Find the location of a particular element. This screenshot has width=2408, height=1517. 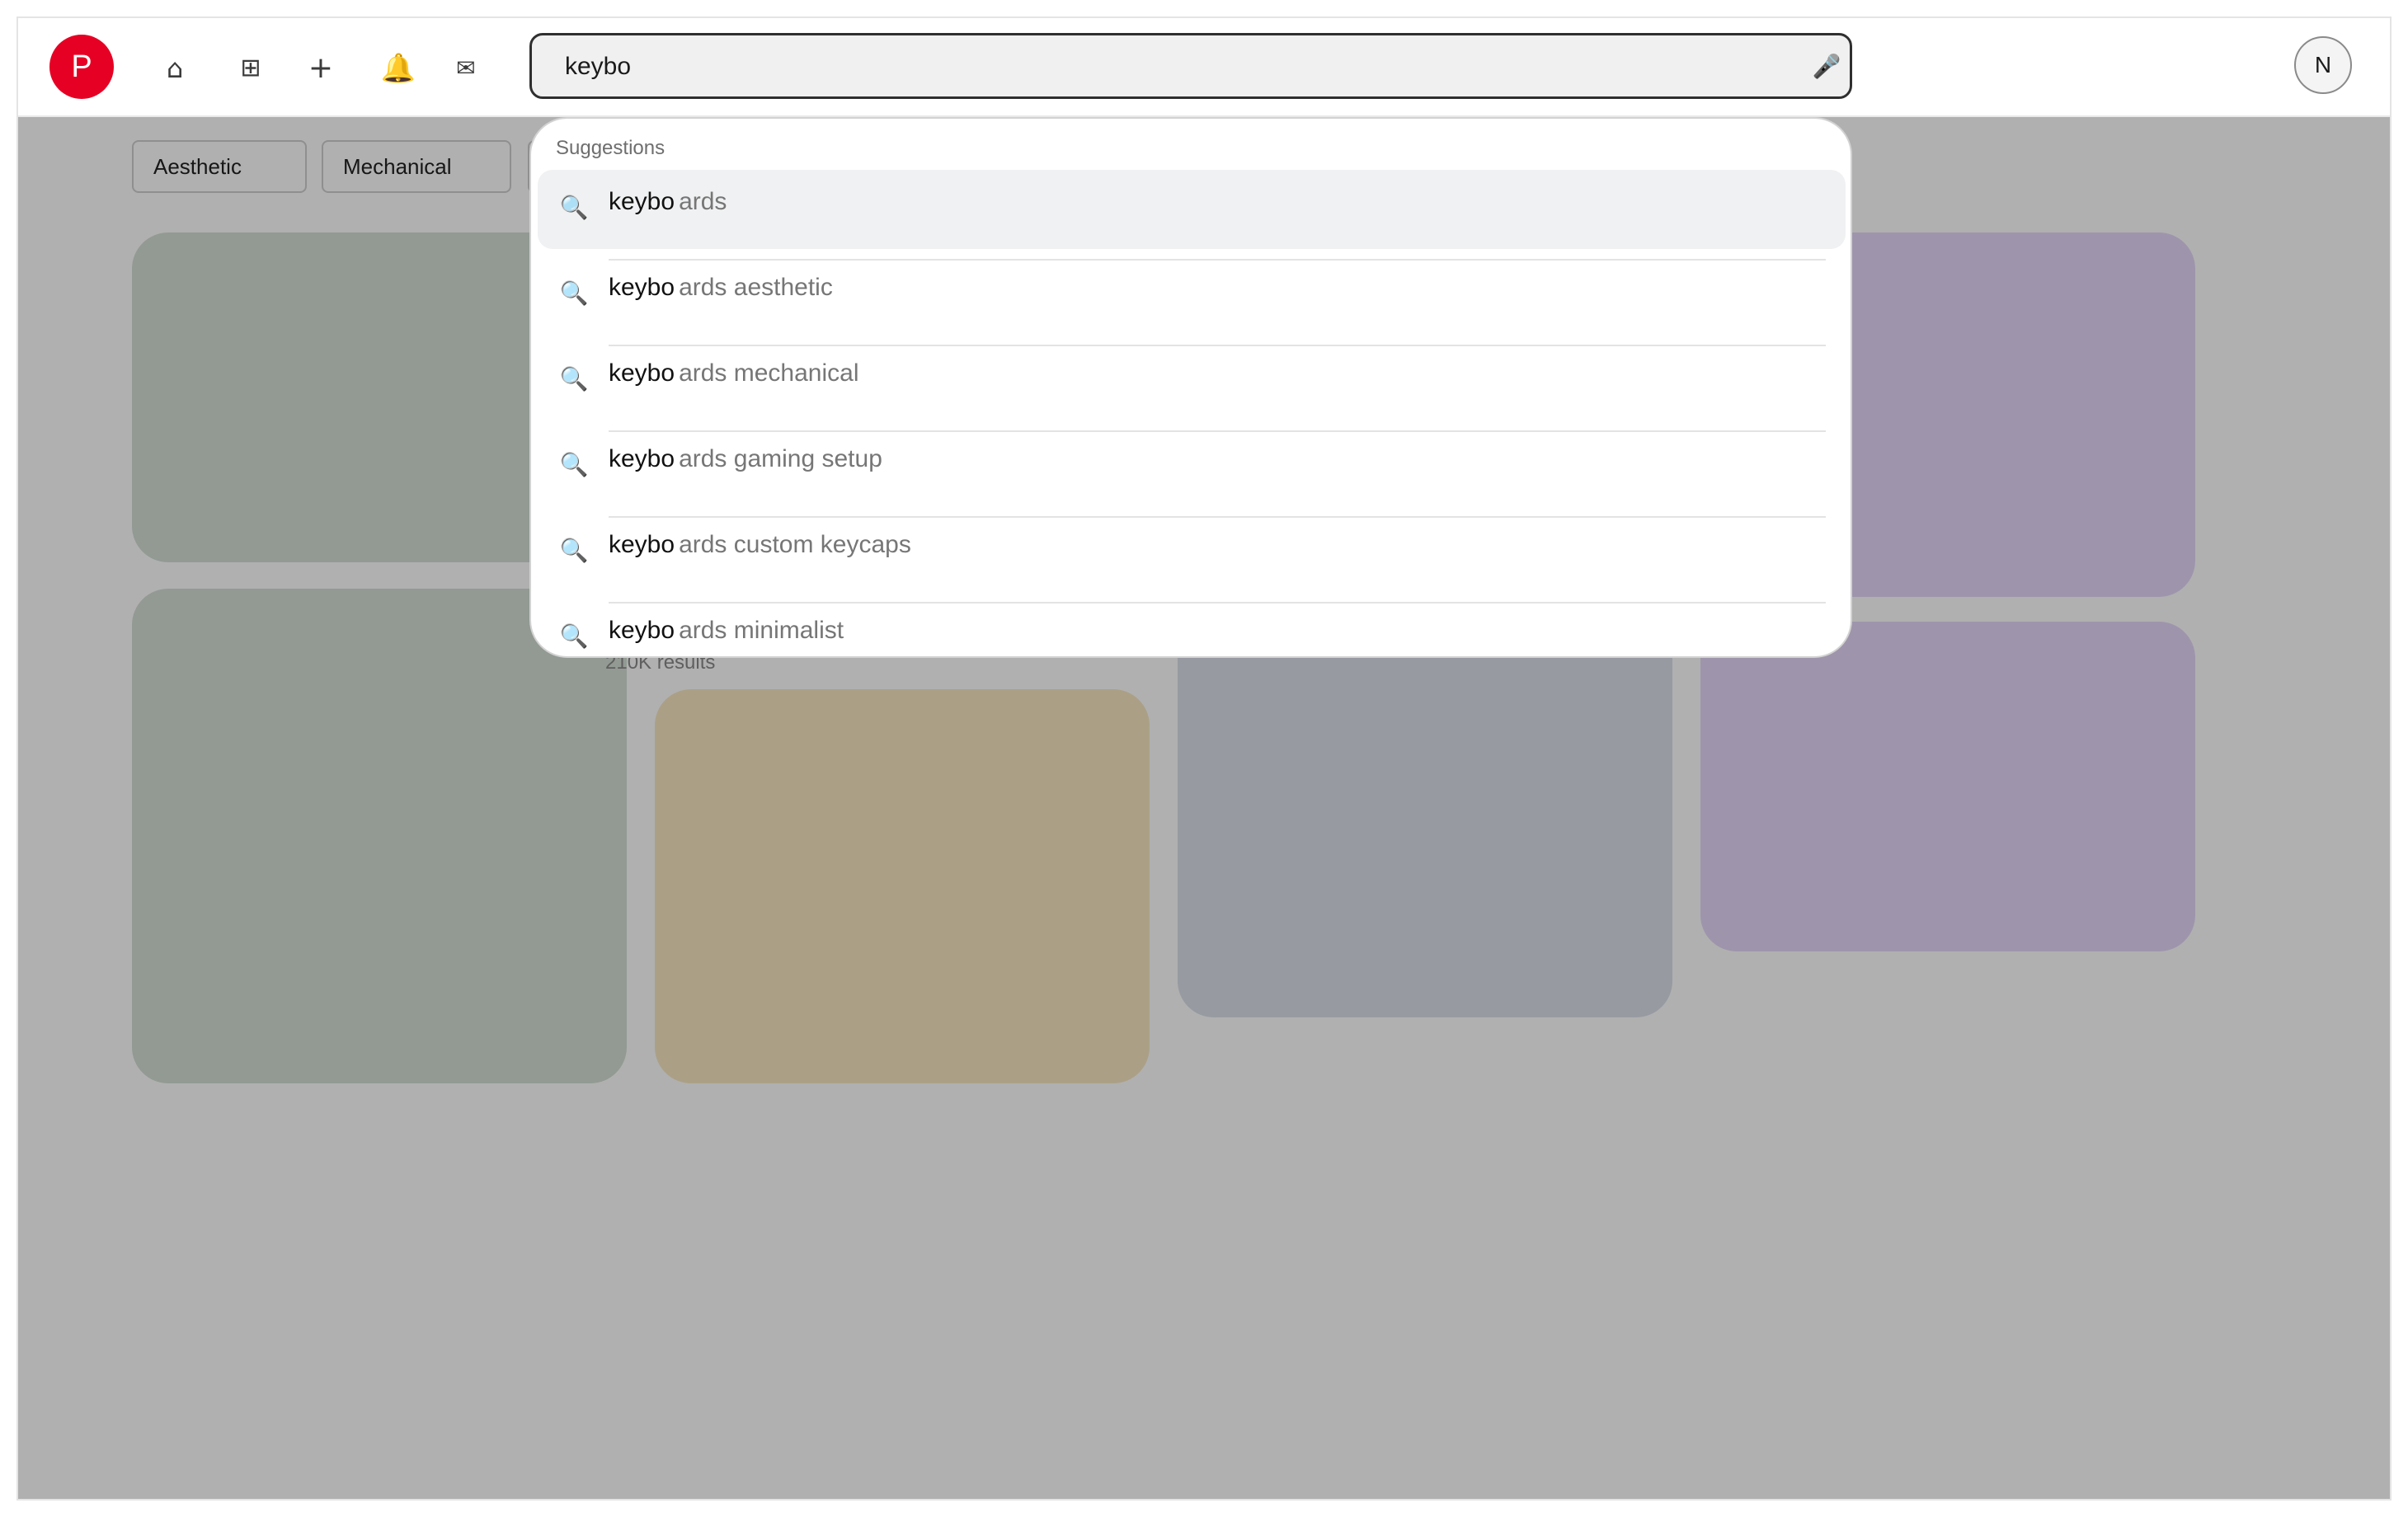

home-icon: ⌂ is located at coordinates (175, 68).